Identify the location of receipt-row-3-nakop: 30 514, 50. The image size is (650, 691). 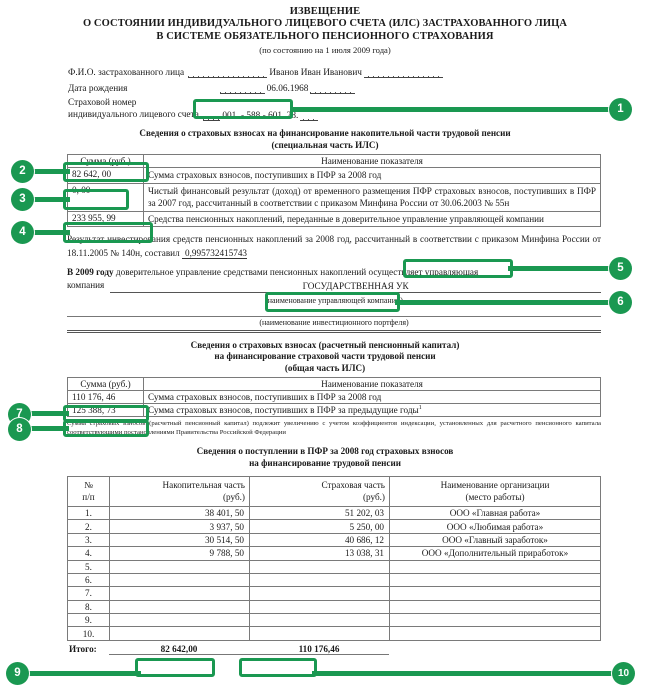
(179, 540).